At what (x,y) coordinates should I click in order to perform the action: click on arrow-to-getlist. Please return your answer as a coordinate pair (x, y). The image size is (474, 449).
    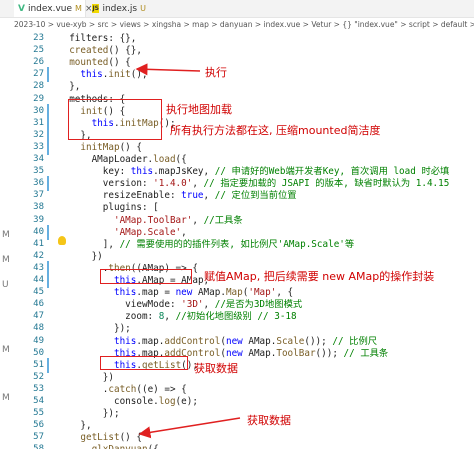
    Looking at the image, I should click on (189, 428).